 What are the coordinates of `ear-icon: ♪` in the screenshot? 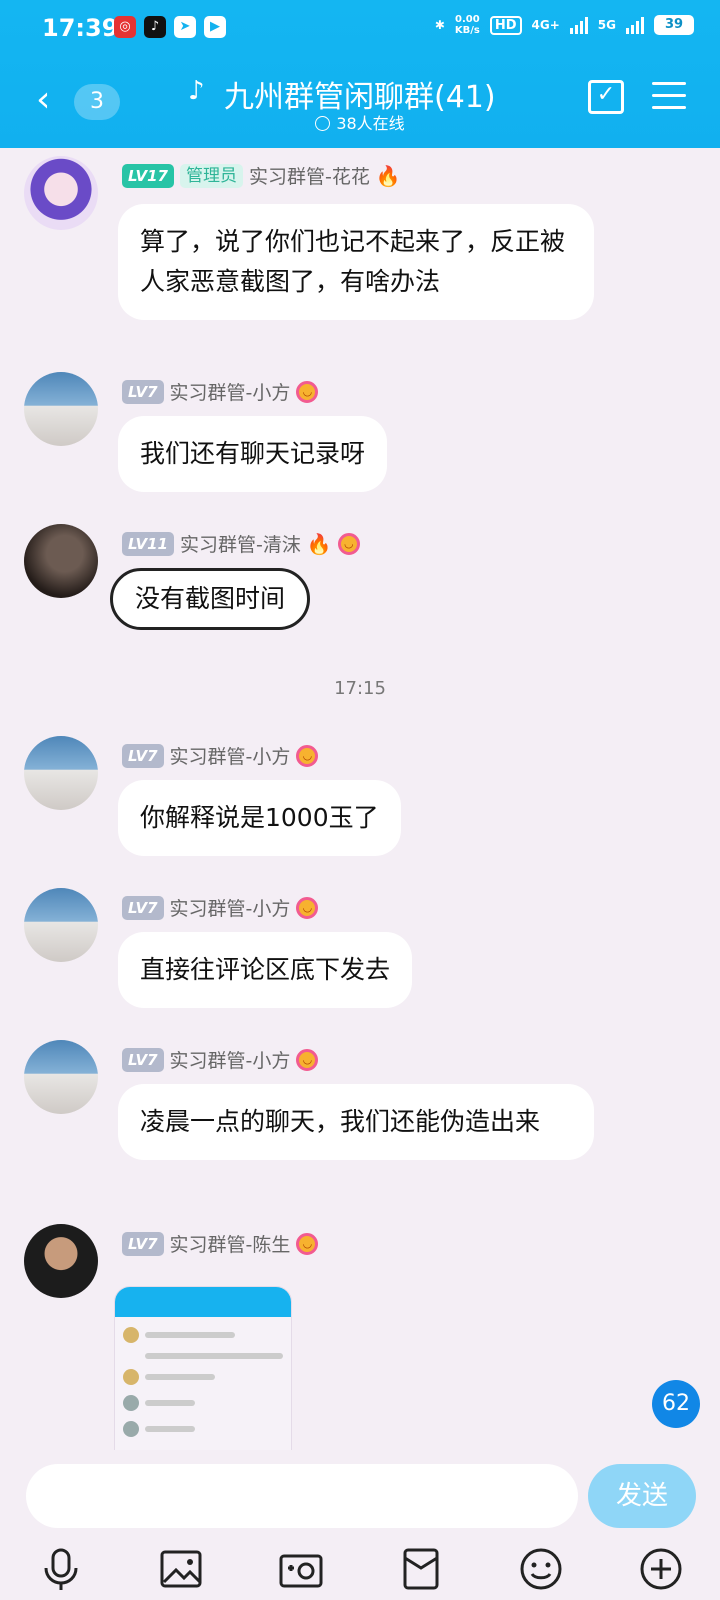 It's located at (196, 91).